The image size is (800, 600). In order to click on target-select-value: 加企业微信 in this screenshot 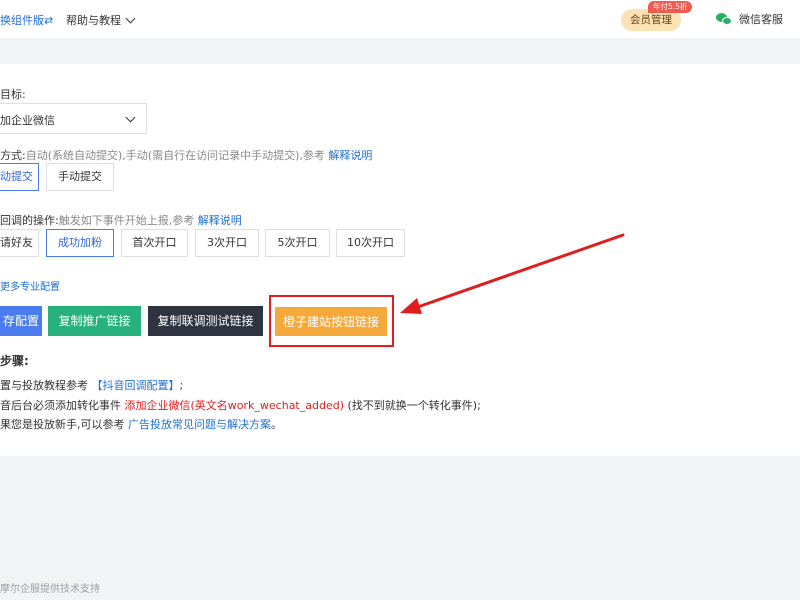, I will do `click(27, 120)`.